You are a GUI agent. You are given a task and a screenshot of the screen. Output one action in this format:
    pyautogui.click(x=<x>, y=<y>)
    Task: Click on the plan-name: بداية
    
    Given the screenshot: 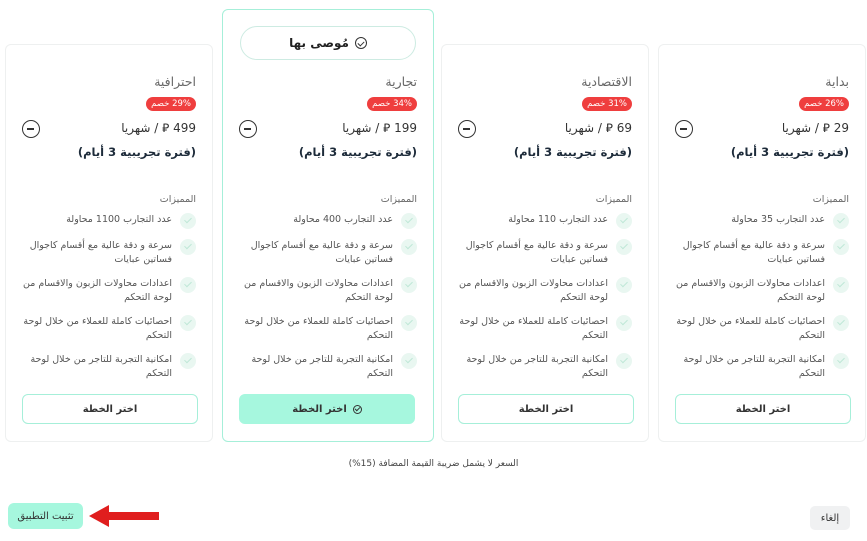 What is the action you would take?
    pyautogui.click(x=837, y=81)
    